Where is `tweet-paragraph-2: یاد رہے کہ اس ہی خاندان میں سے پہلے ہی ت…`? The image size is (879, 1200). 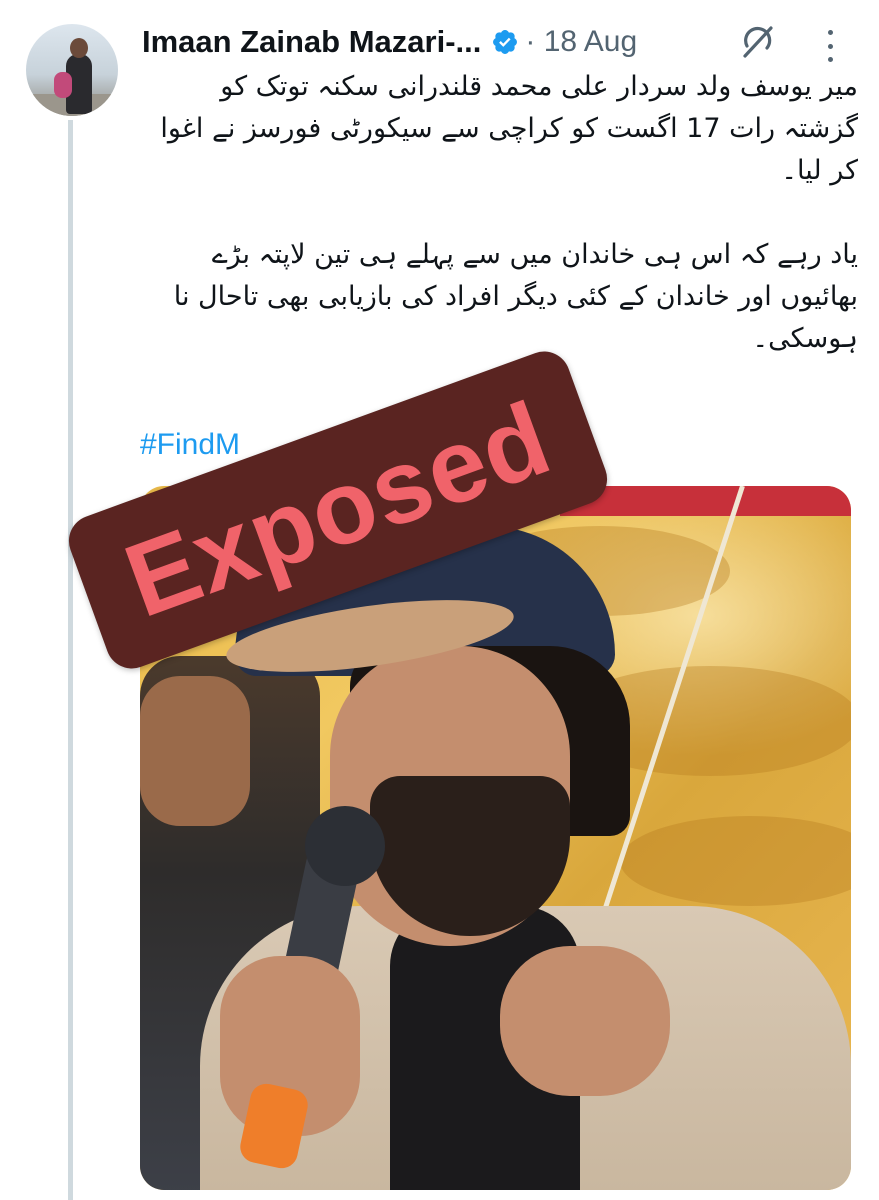 tweet-paragraph-2: یاد رہے کہ اس ہی خاندان میں سے پہلے ہی ت… is located at coordinates (515, 296).